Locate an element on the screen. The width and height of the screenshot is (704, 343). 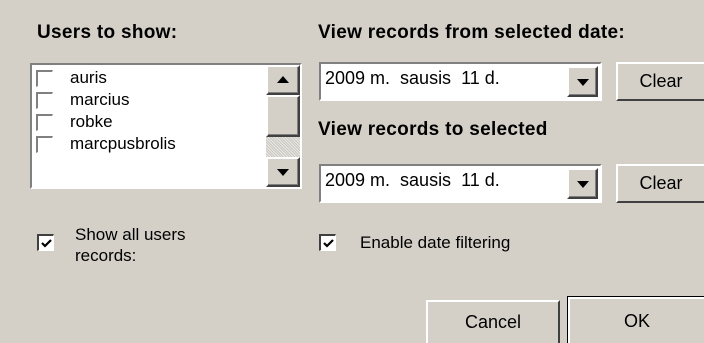
list-item: robke is located at coordinates (74, 122).